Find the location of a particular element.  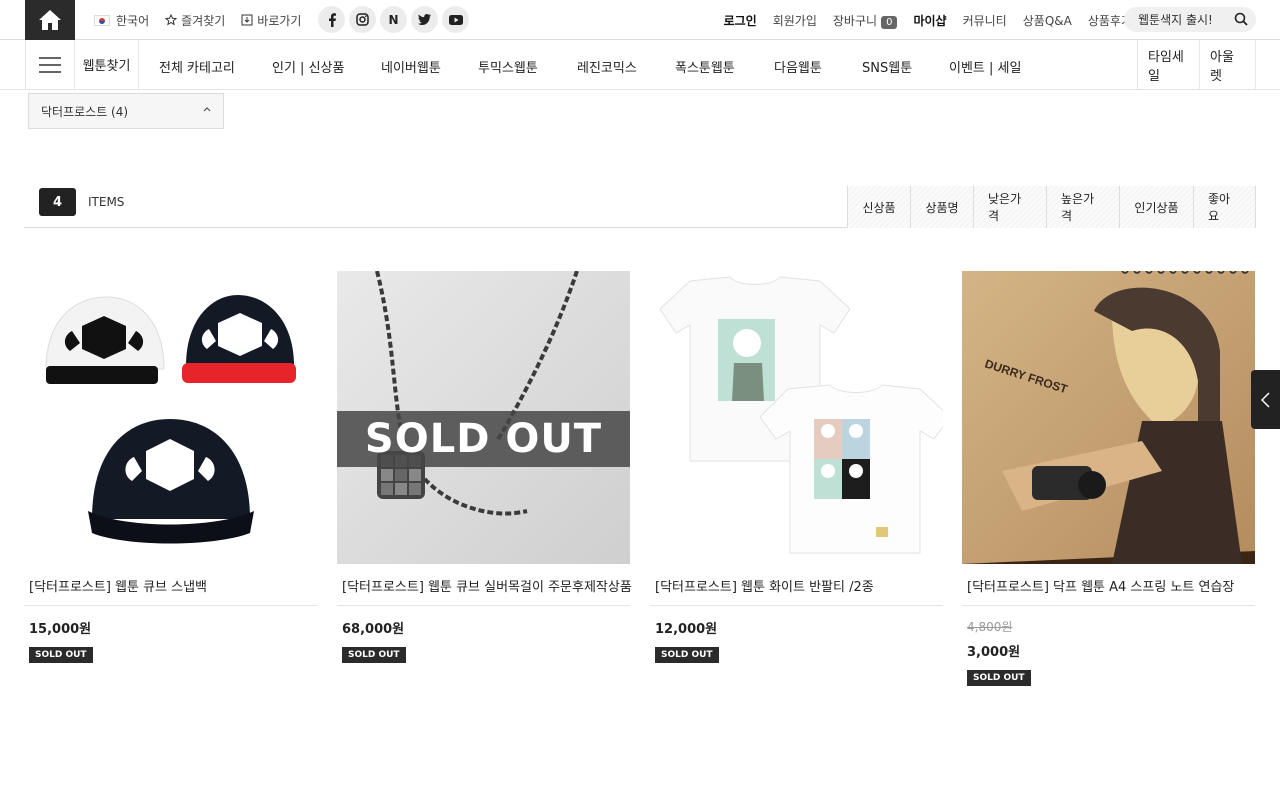

twitter-icon is located at coordinates (424, 19).